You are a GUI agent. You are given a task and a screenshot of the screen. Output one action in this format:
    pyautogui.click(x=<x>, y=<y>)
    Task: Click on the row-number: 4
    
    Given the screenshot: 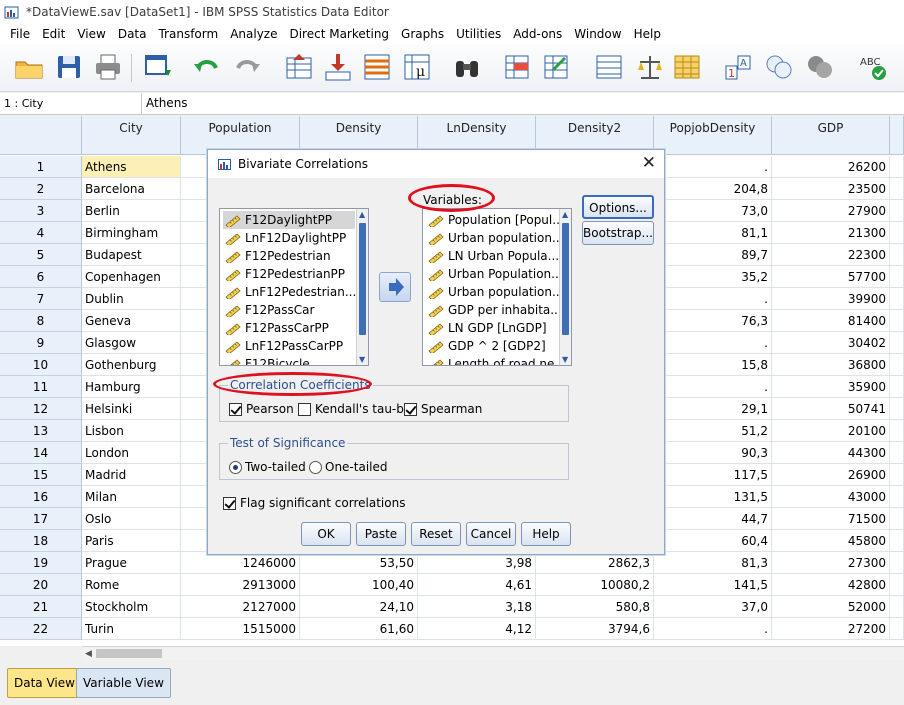 What is the action you would take?
    pyautogui.click(x=41, y=233)
    